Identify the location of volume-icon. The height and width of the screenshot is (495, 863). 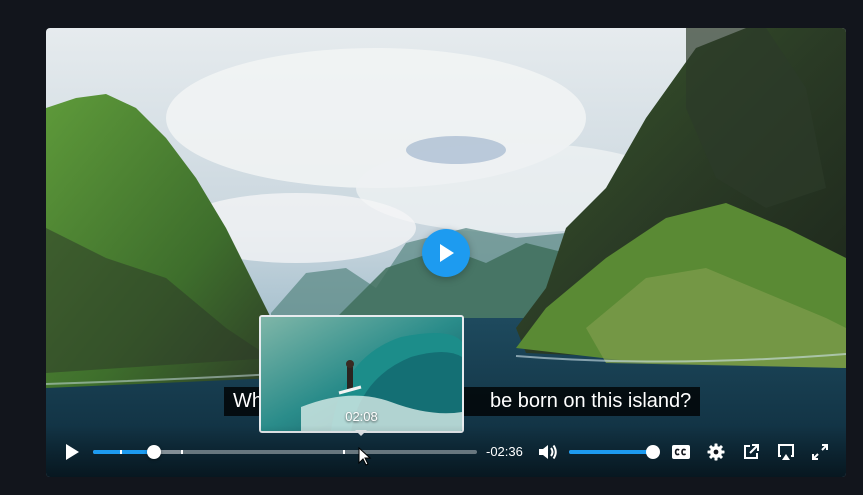
(548, 452).